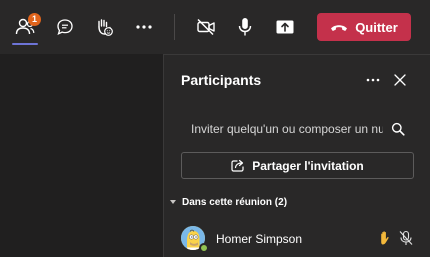 The height and width of the screenshot is (257, 430). I want to click on camera-toggle-button, so click(206, 27).